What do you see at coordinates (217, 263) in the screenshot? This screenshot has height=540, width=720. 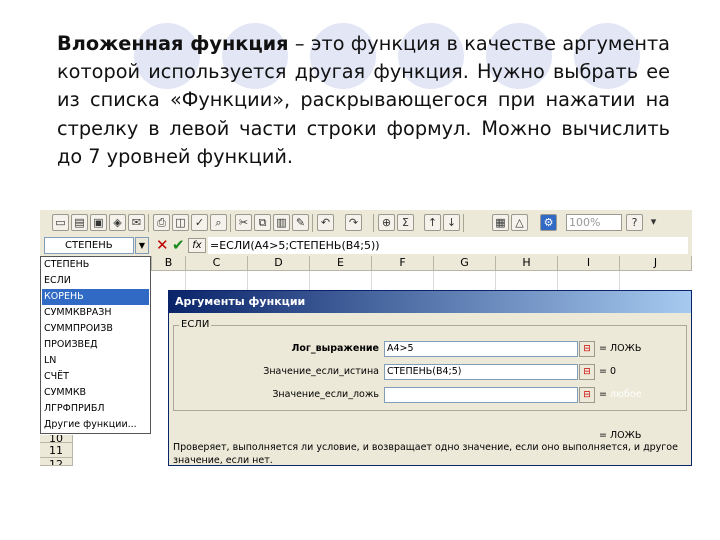 I see `column-header-c: C` at bounding box center [217, 263].